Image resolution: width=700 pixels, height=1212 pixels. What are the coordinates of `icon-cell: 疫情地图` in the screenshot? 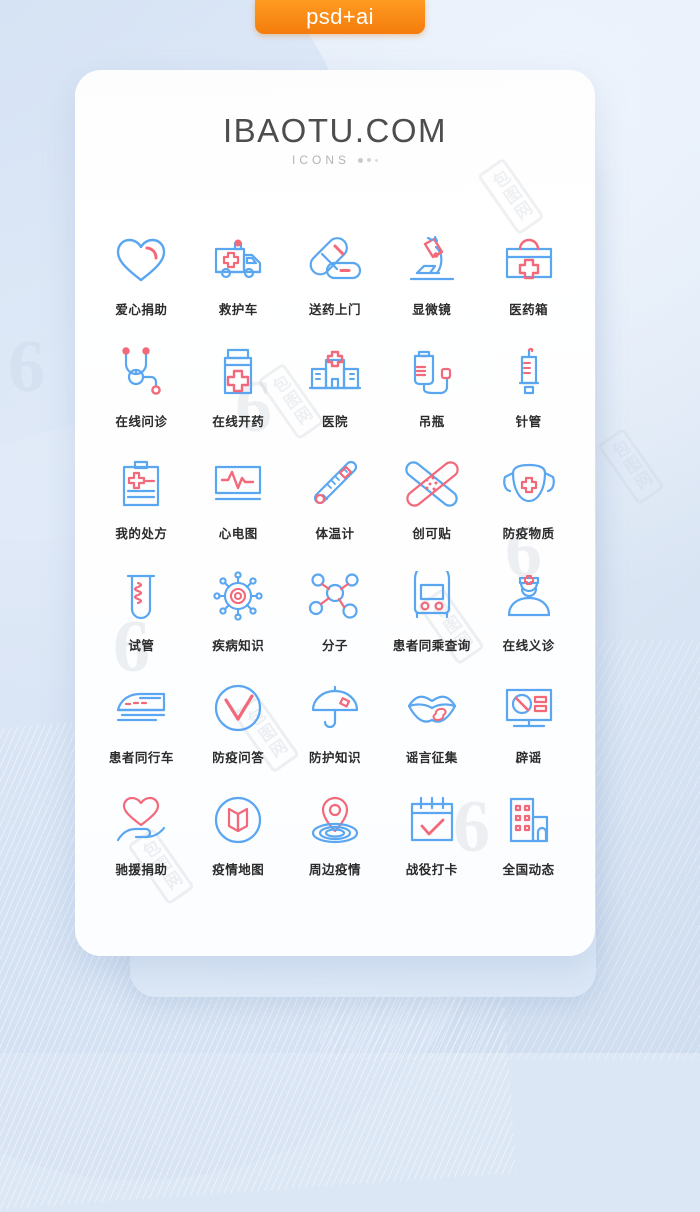 It's located at (238, 834).